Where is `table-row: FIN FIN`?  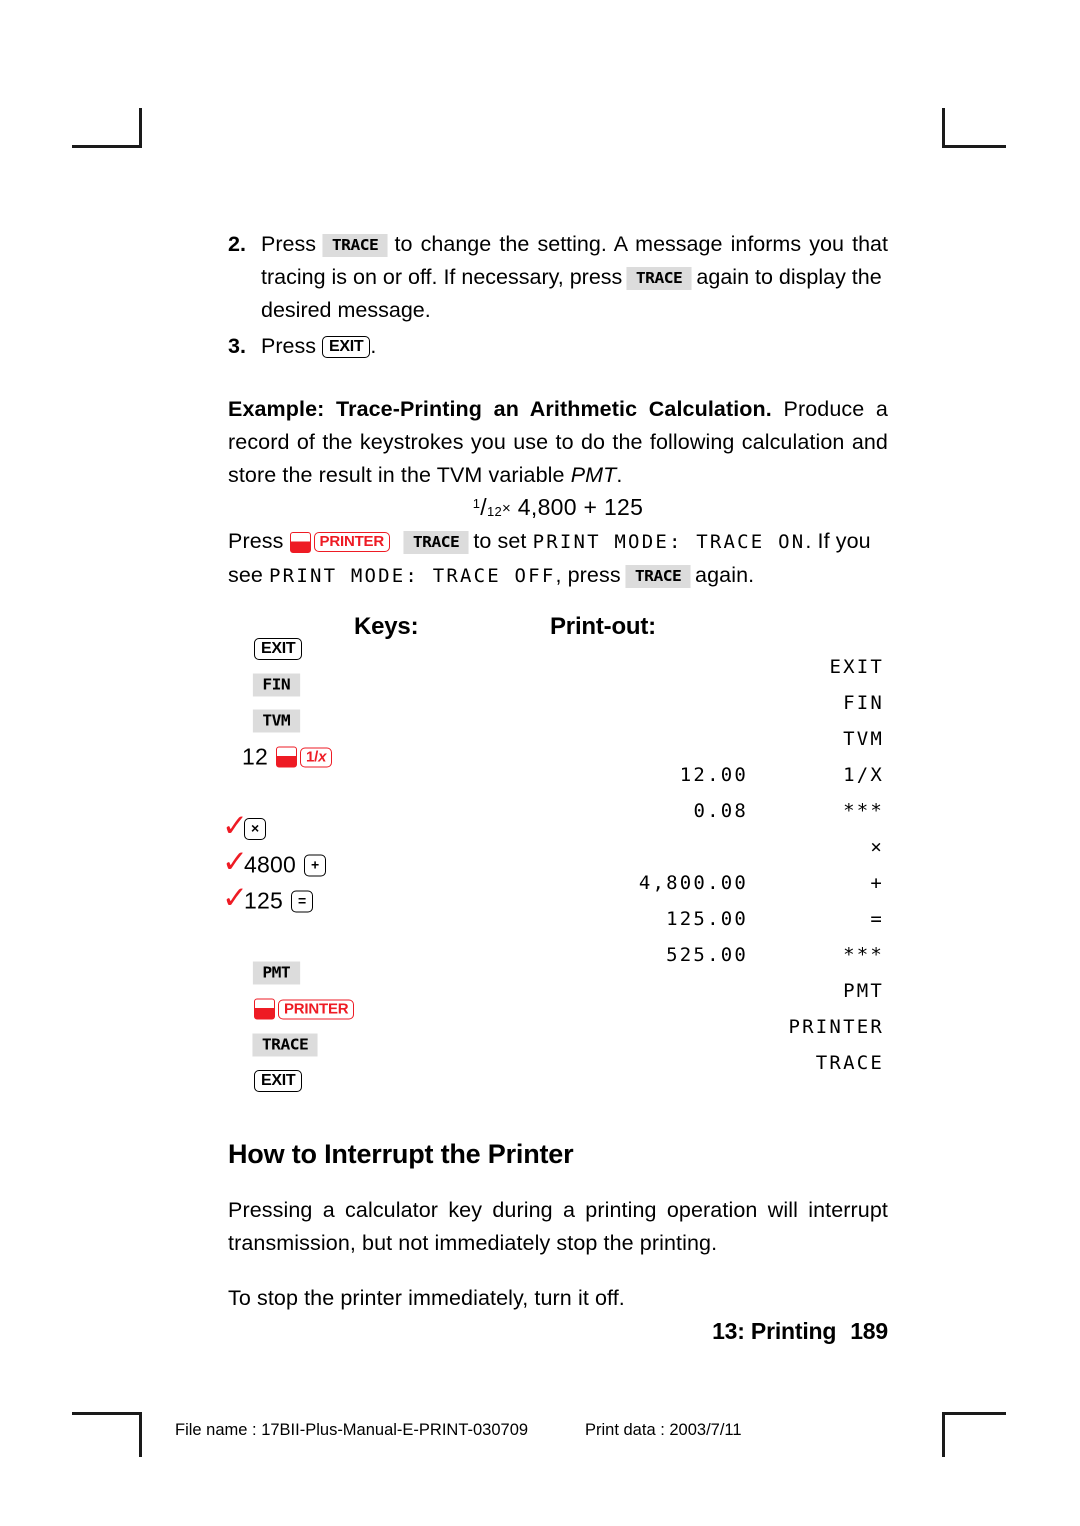
table-row: FIN FIN is located at coordinates (558, 697).